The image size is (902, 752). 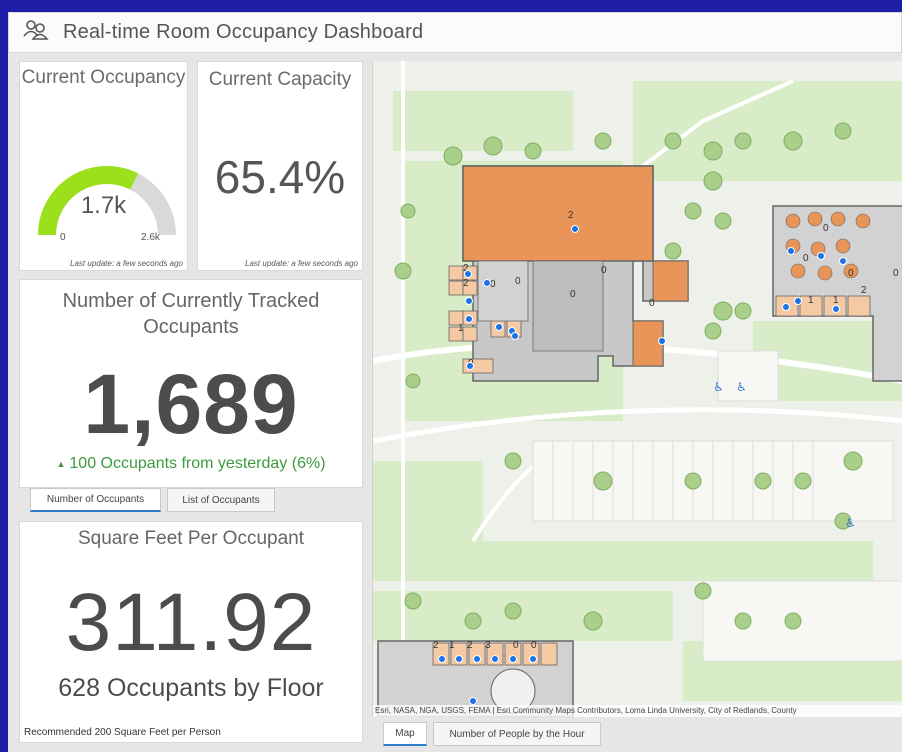 I want to click on tab-label: Number of People by the Hour, so click(x=517, y=734).